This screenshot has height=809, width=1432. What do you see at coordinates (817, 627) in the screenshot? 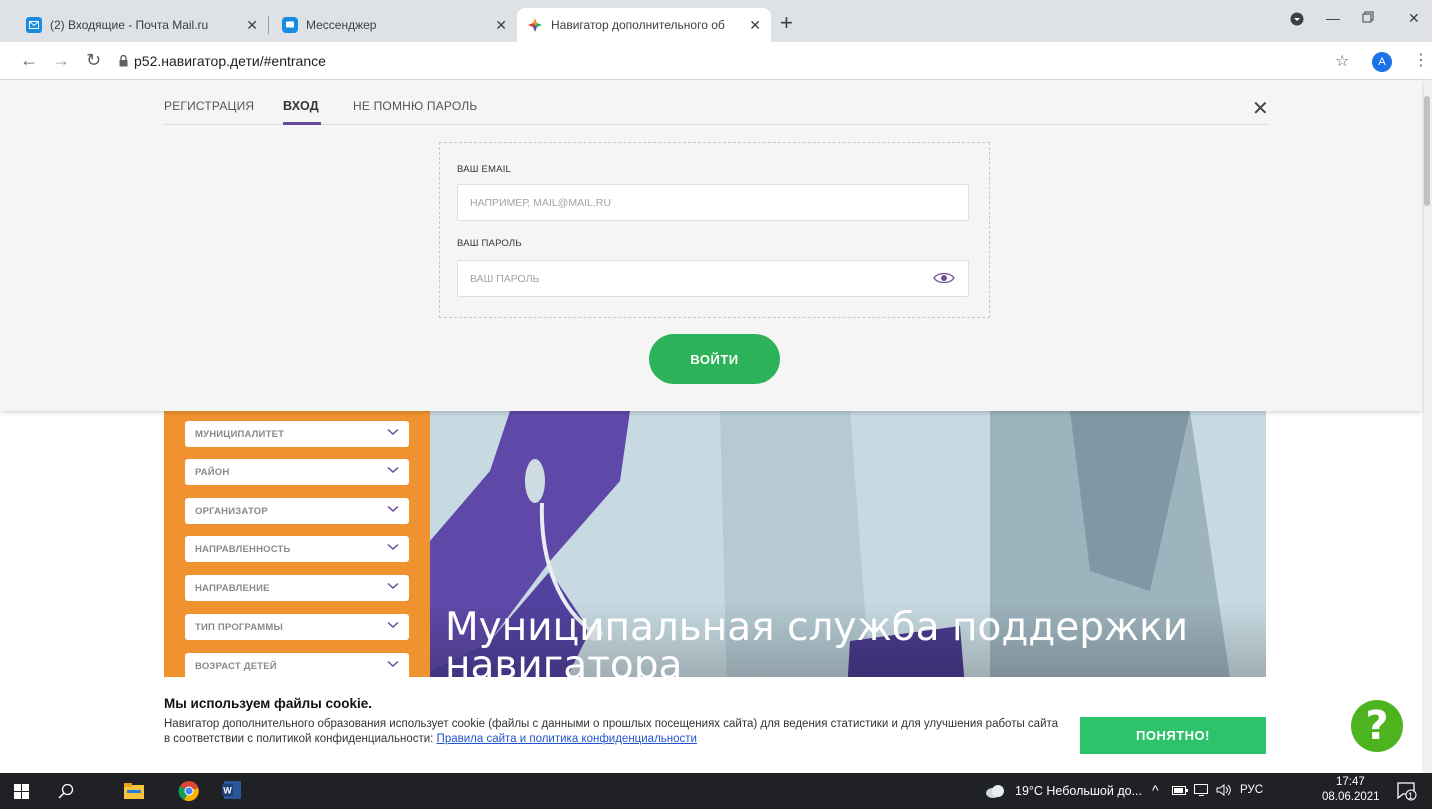
I see `banner-title-line: Муниципальная служба поддержки` at bounding box center [817, 627].